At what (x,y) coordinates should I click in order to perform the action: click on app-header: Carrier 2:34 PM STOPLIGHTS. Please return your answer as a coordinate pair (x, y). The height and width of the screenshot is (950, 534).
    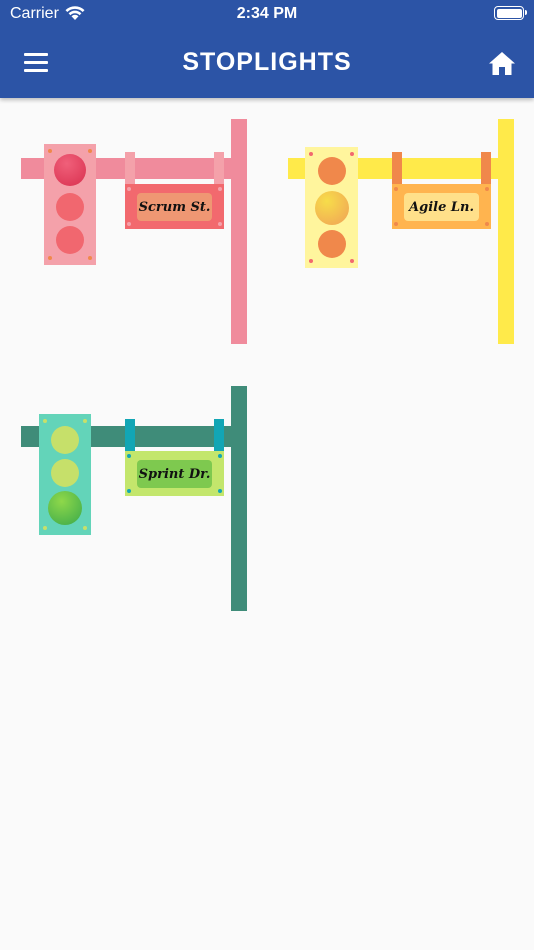
    Looking at the image, I should click on (267, 49).